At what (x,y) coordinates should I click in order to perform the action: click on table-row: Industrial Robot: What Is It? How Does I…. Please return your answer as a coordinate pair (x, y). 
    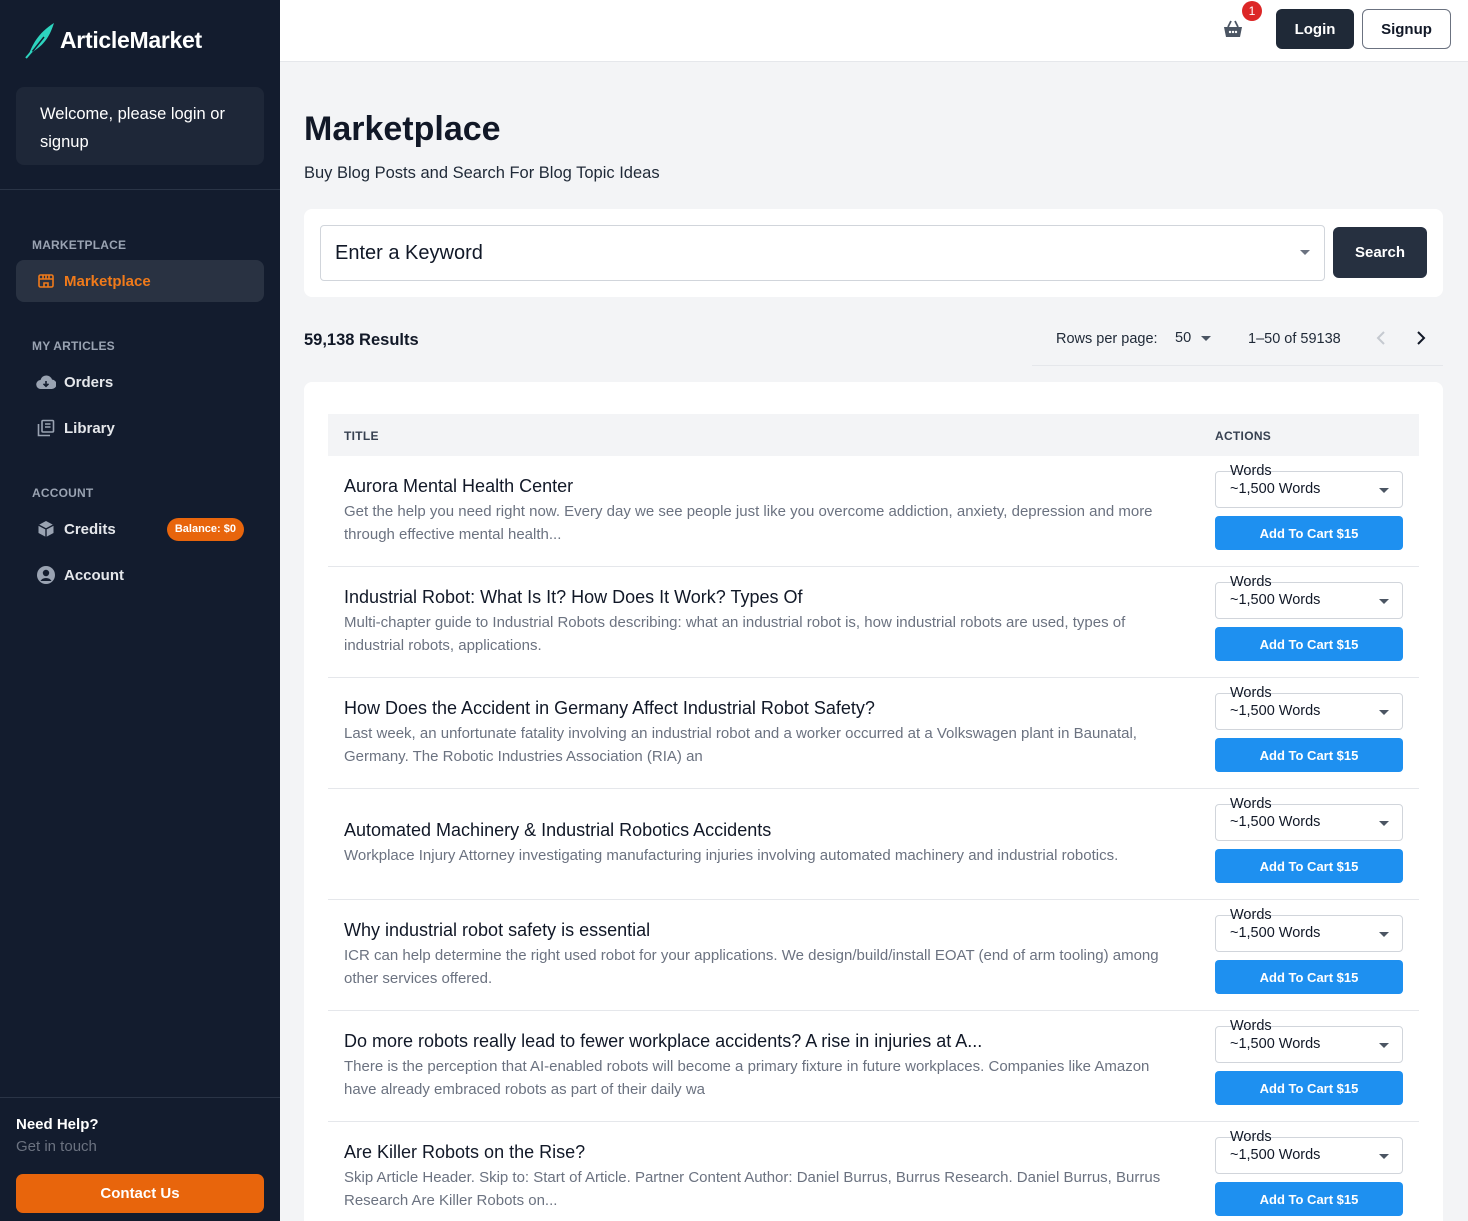
    Looking at the image, I should click on (873, 622).